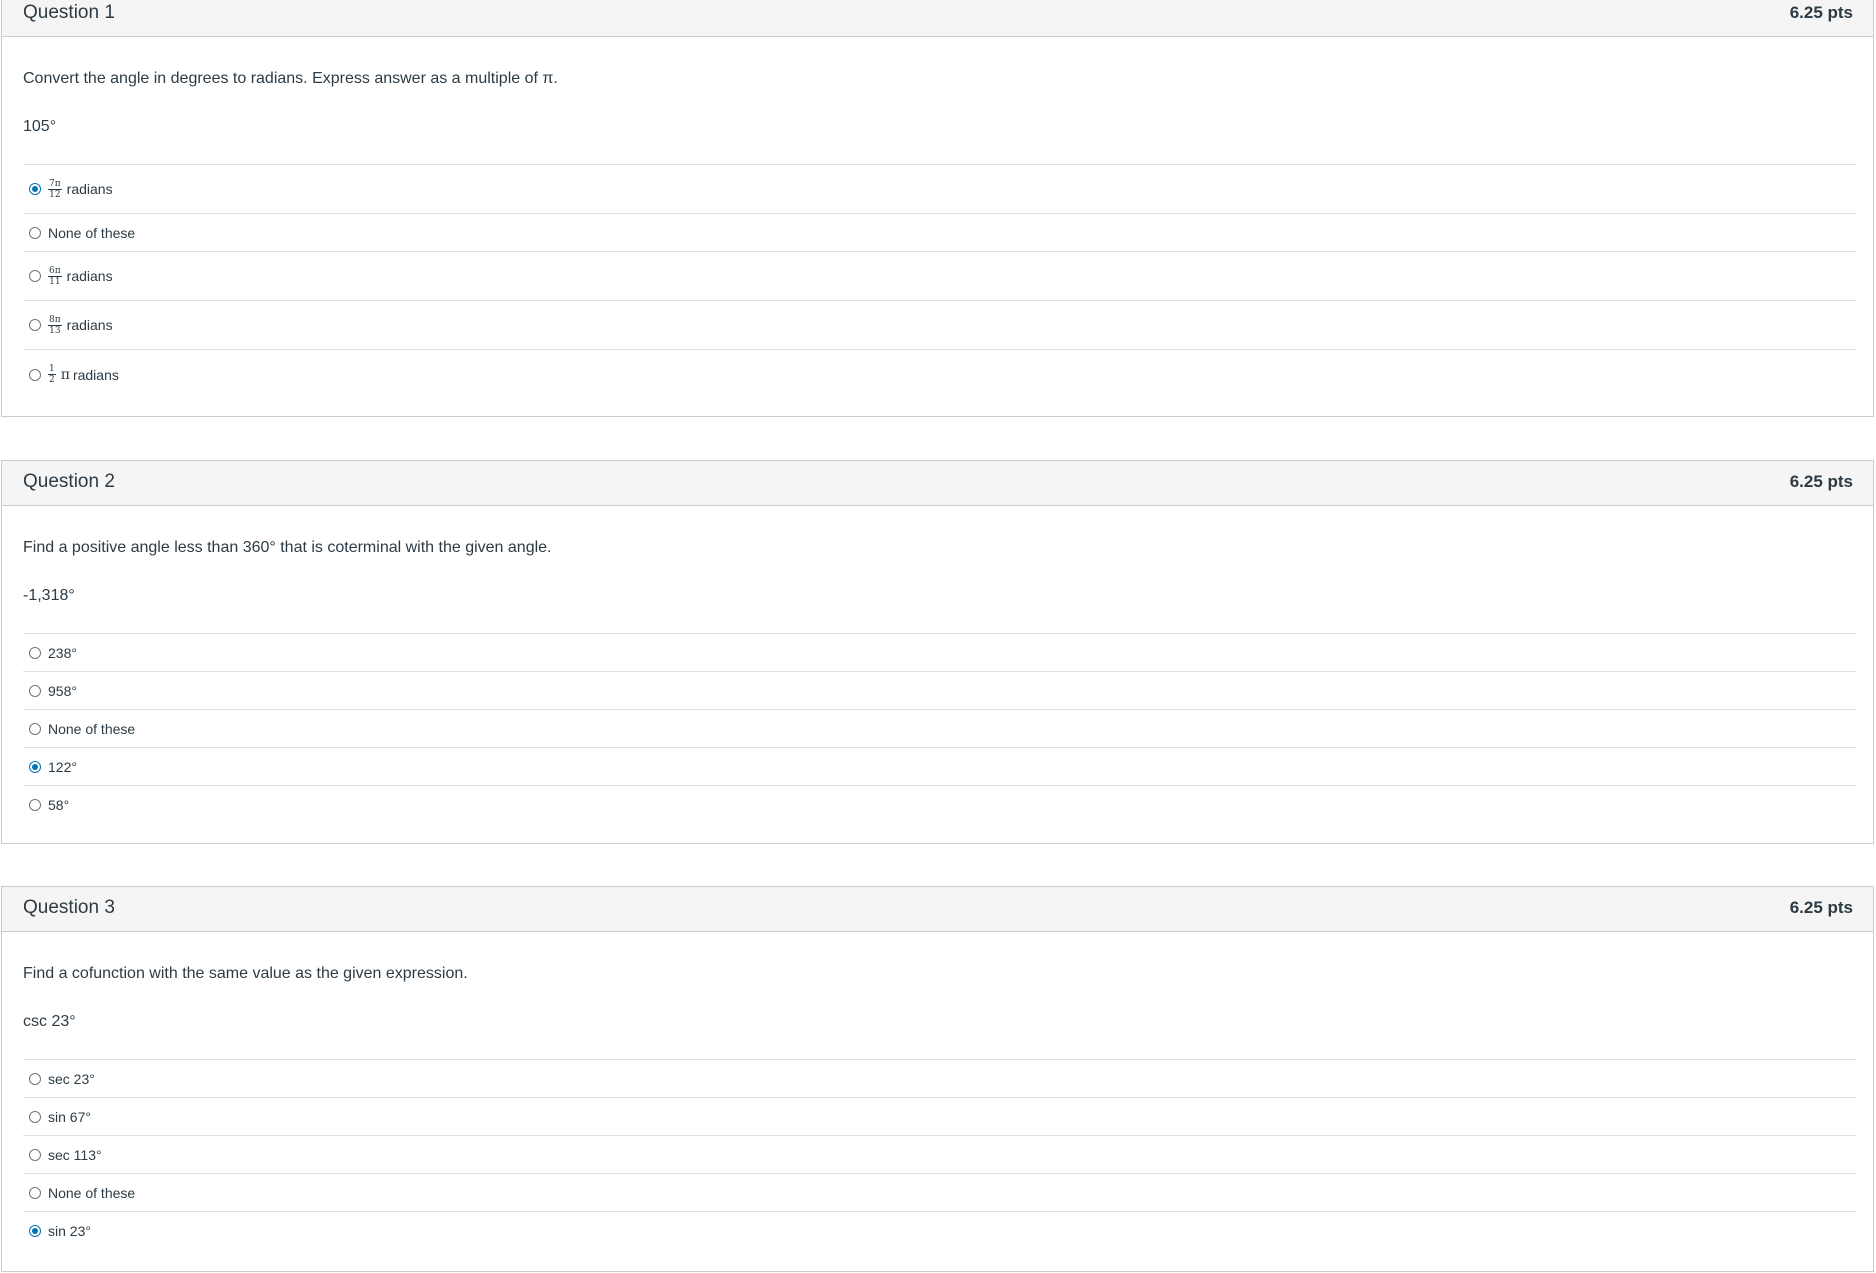  What do you see at coordinates (939, 325) in the screenshot?
I see `answer-option: 8π 13 radians` at bounding box center [939, 325].